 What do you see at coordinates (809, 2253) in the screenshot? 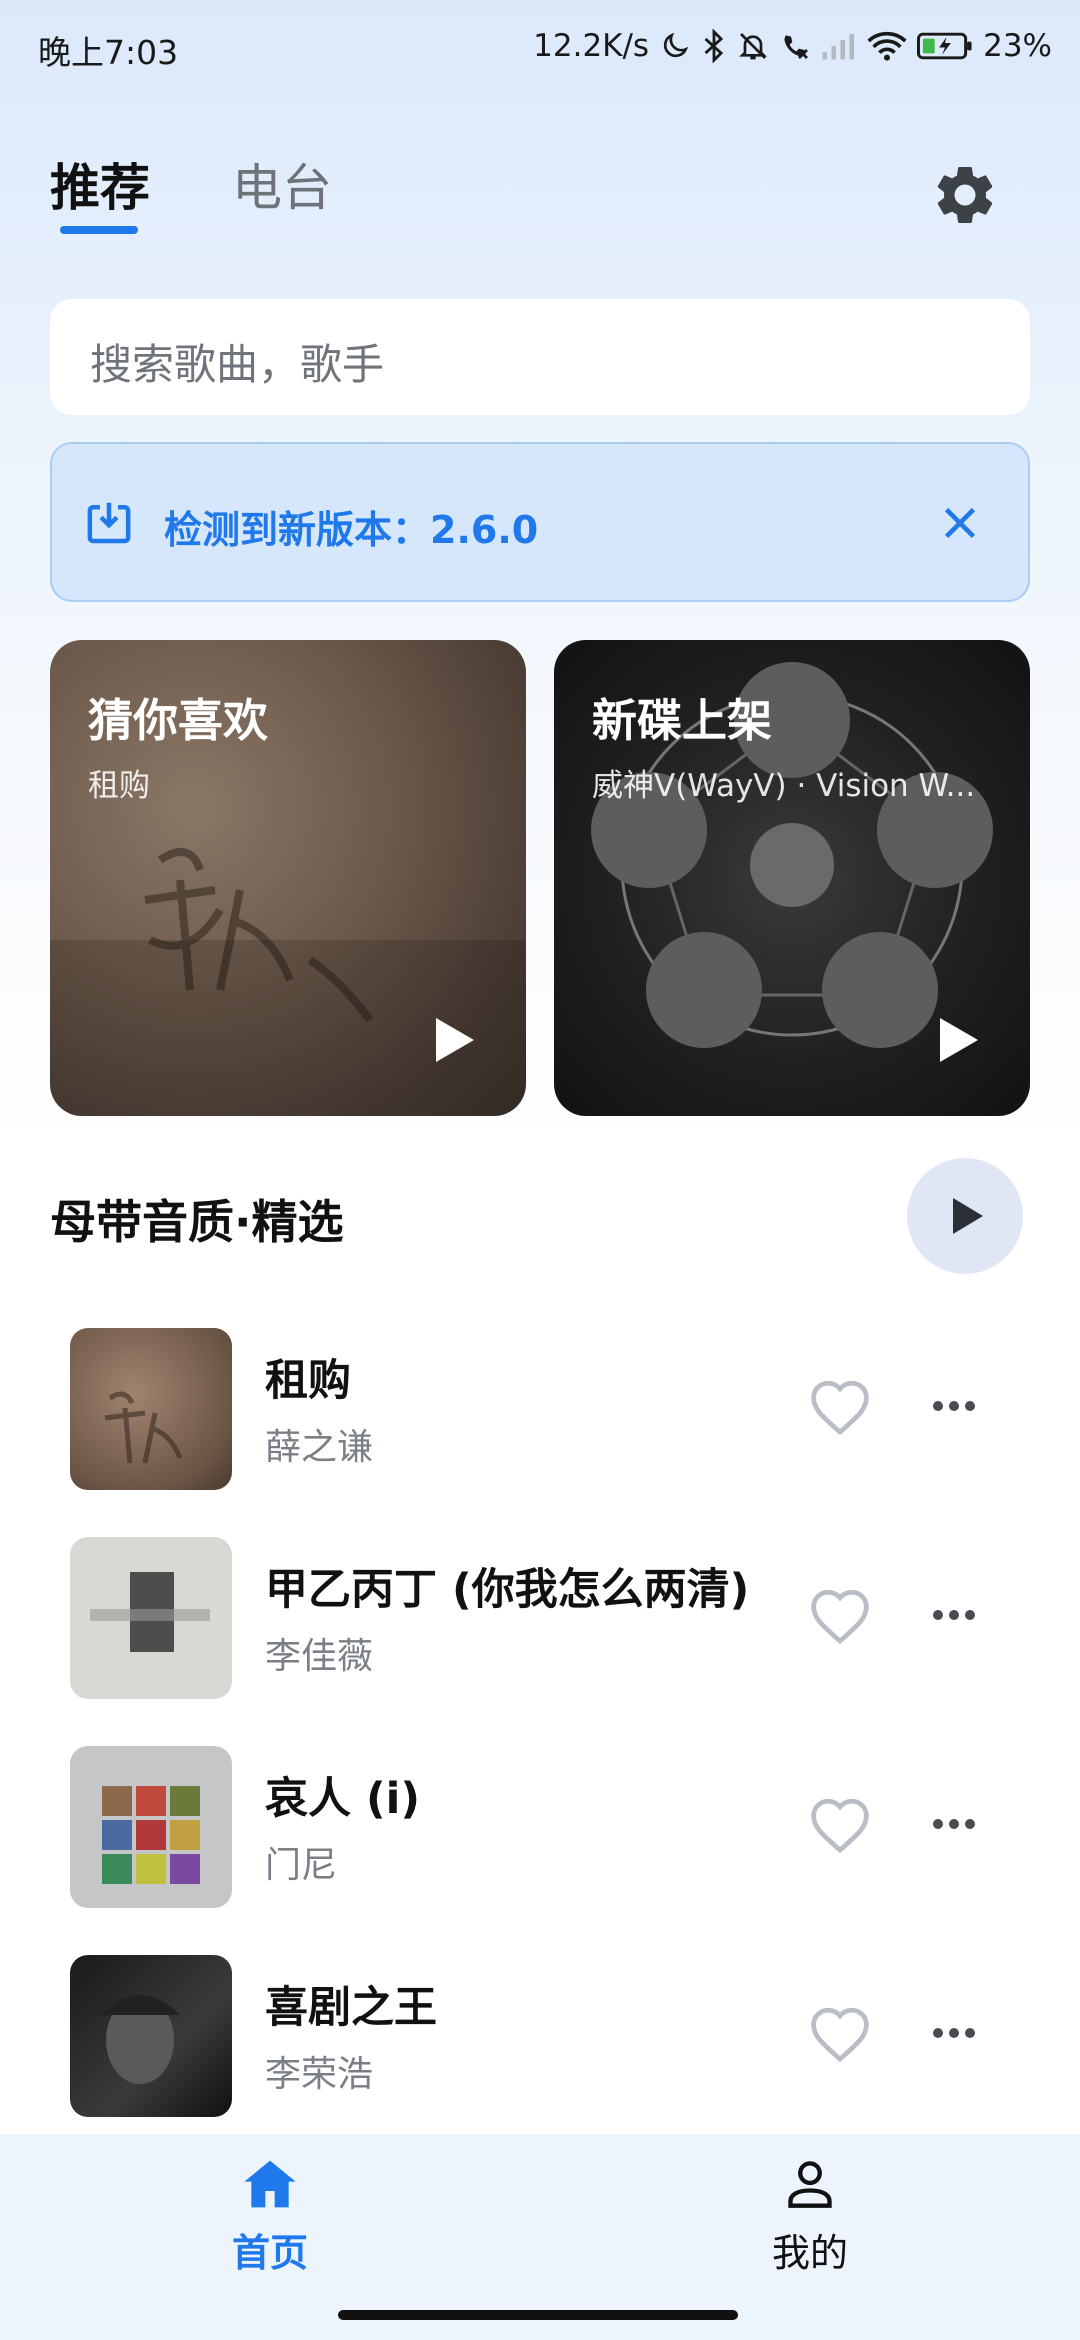
I see `nav-mine-label: 我的` at bounding box center [809, 2253].